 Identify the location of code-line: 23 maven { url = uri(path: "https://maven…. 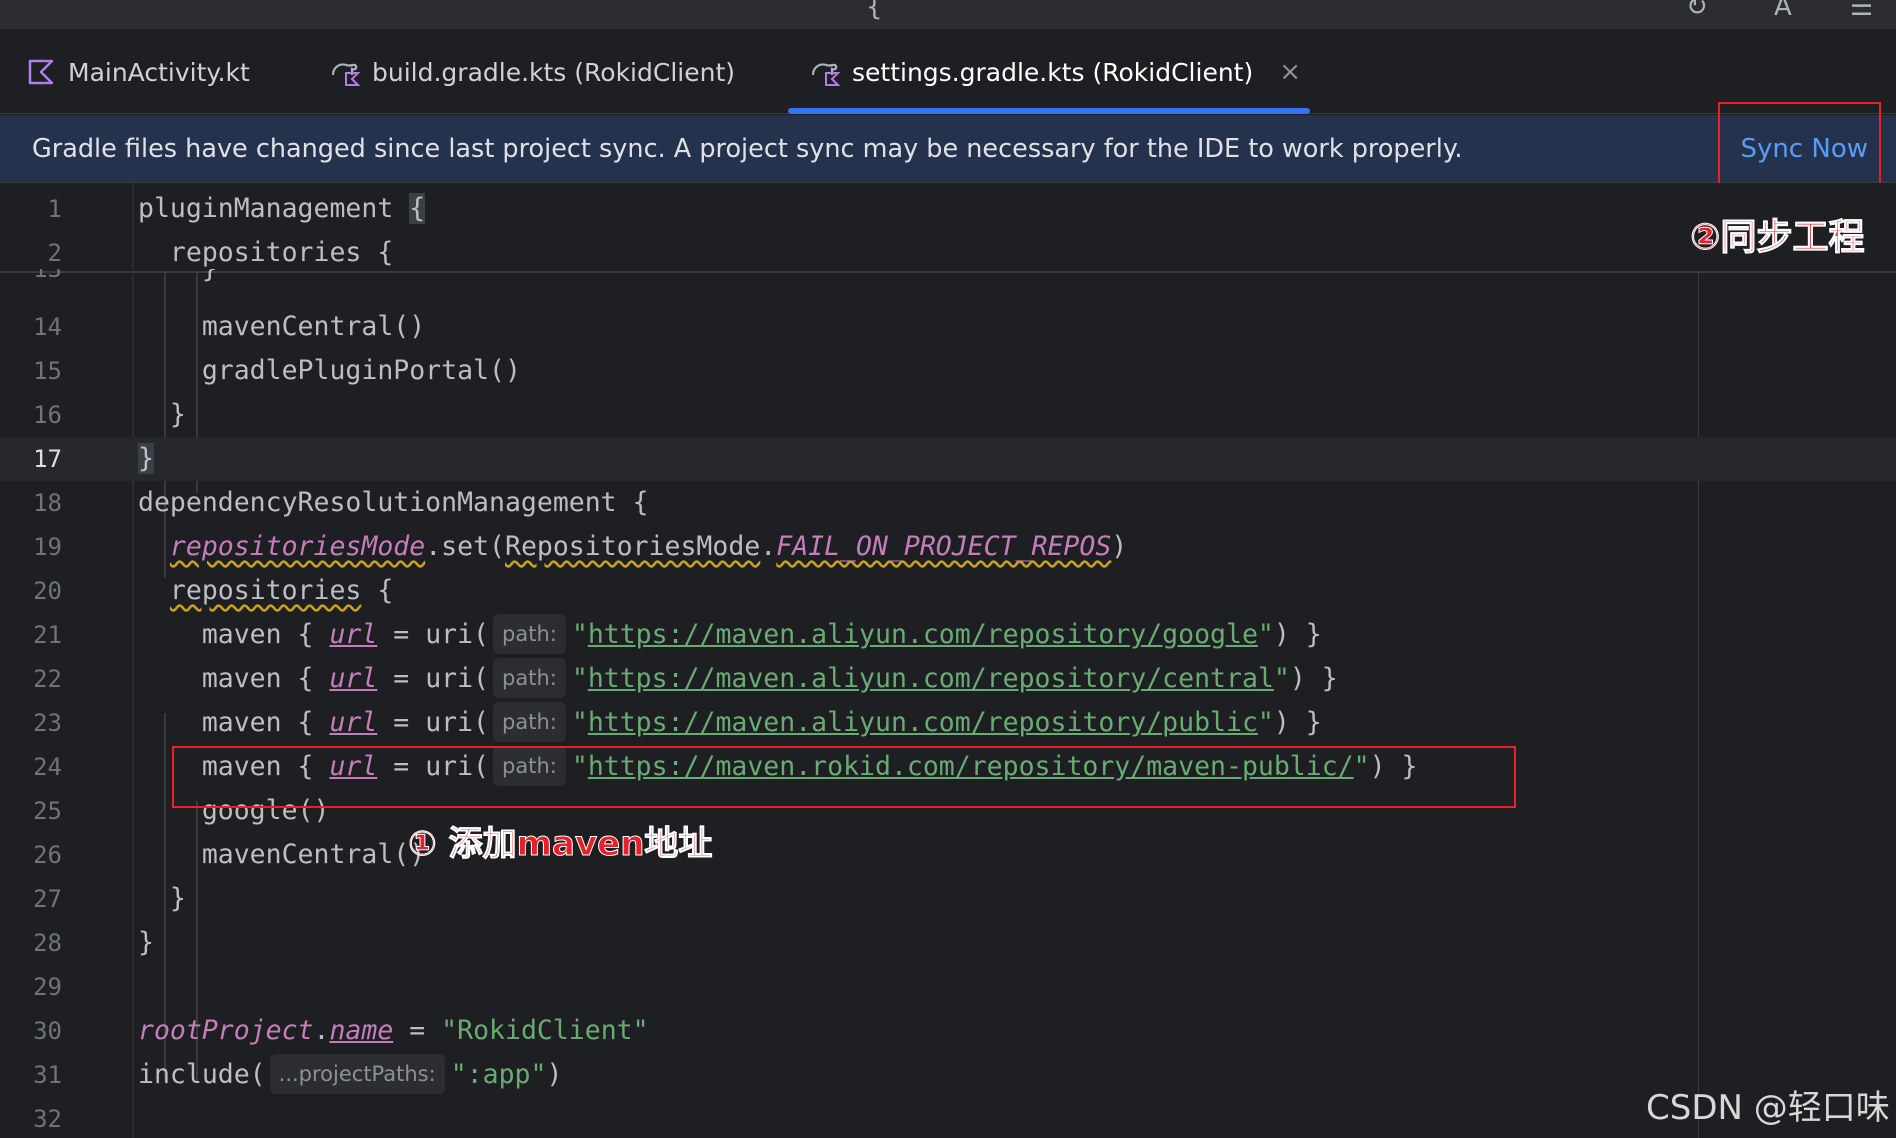
(948, 723).